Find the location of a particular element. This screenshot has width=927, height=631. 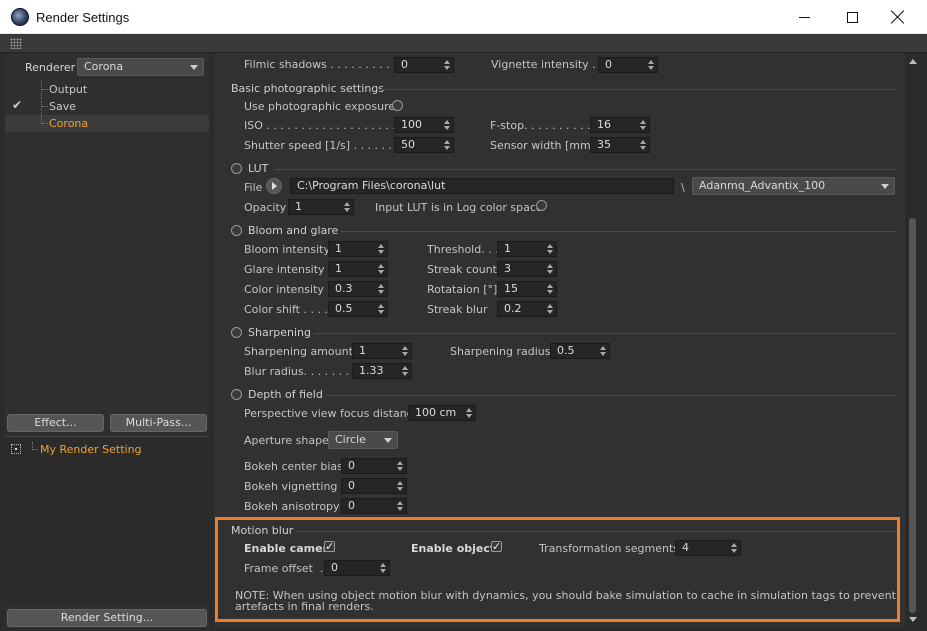

bokeh-vignetting-field: 0 is located at coordinates (374, 486).